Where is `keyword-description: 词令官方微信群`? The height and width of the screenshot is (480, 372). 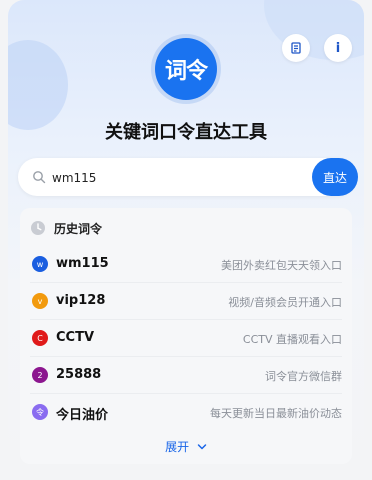 keyword-description: 词令官方微信群 is located at coordinates (303, 376).